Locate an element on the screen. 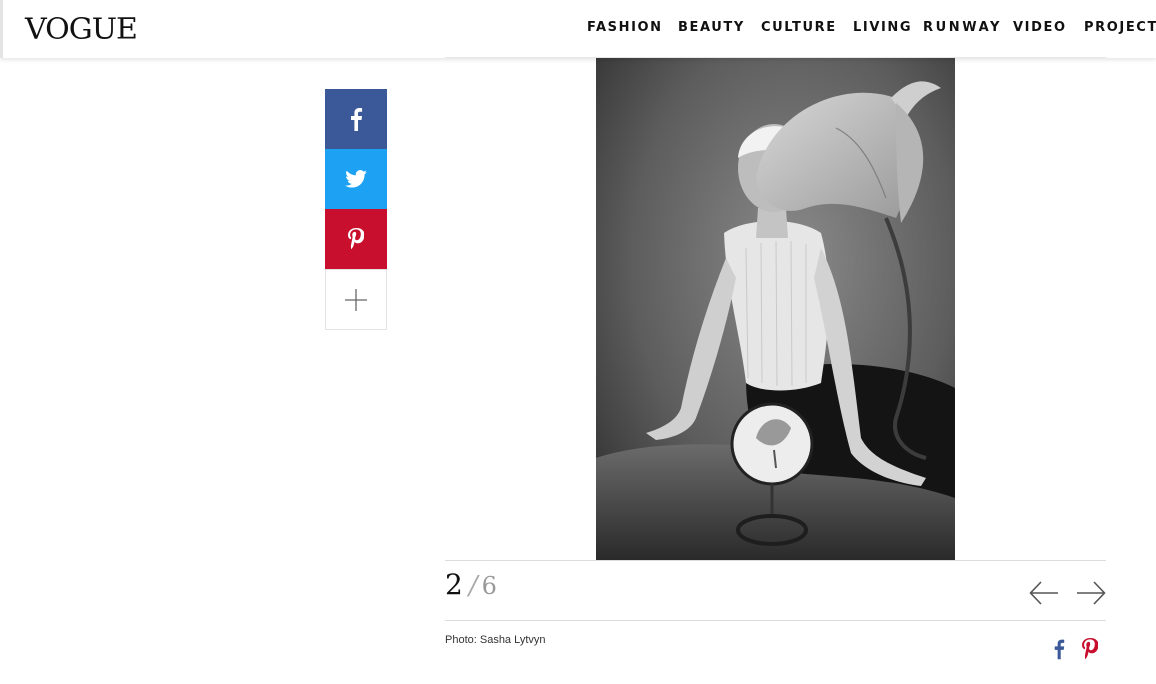 Image resolution: width=1156 pixels, height=684 pixels. slide-counter: 2/6 is located at coordinates (471, 588).